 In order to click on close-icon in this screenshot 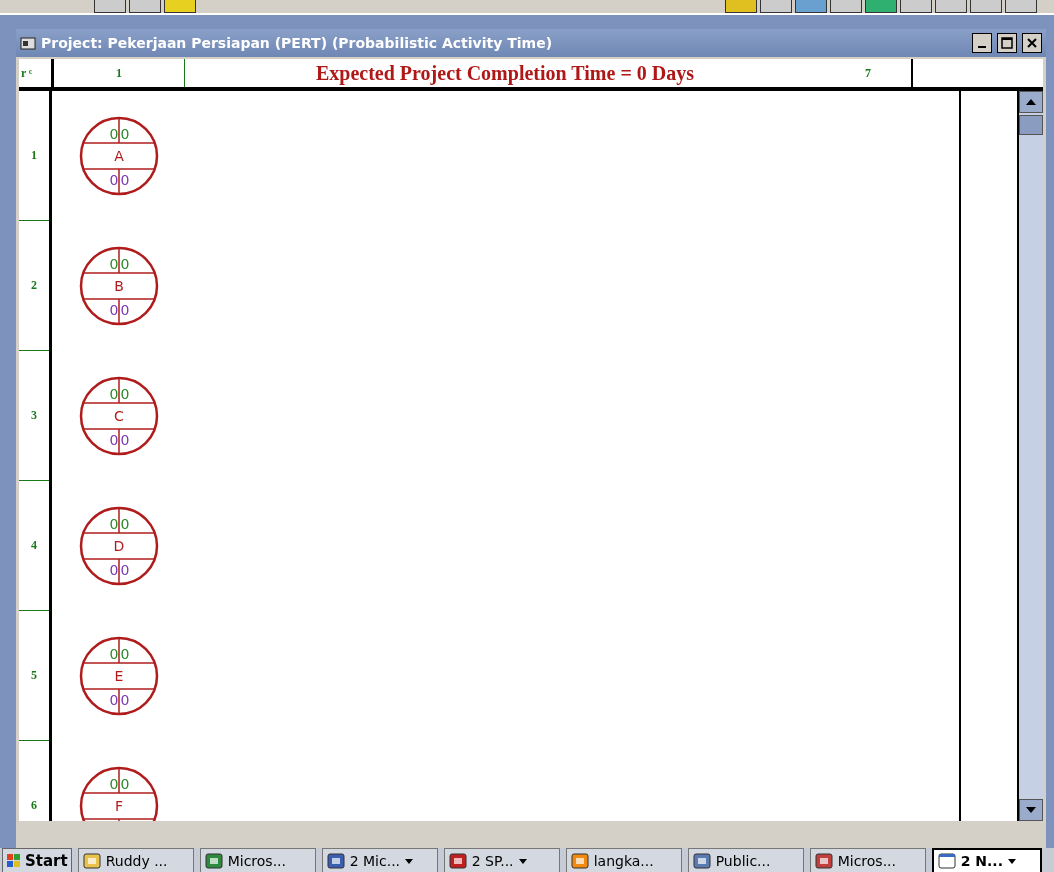, I will do `click(1032, 43)`.